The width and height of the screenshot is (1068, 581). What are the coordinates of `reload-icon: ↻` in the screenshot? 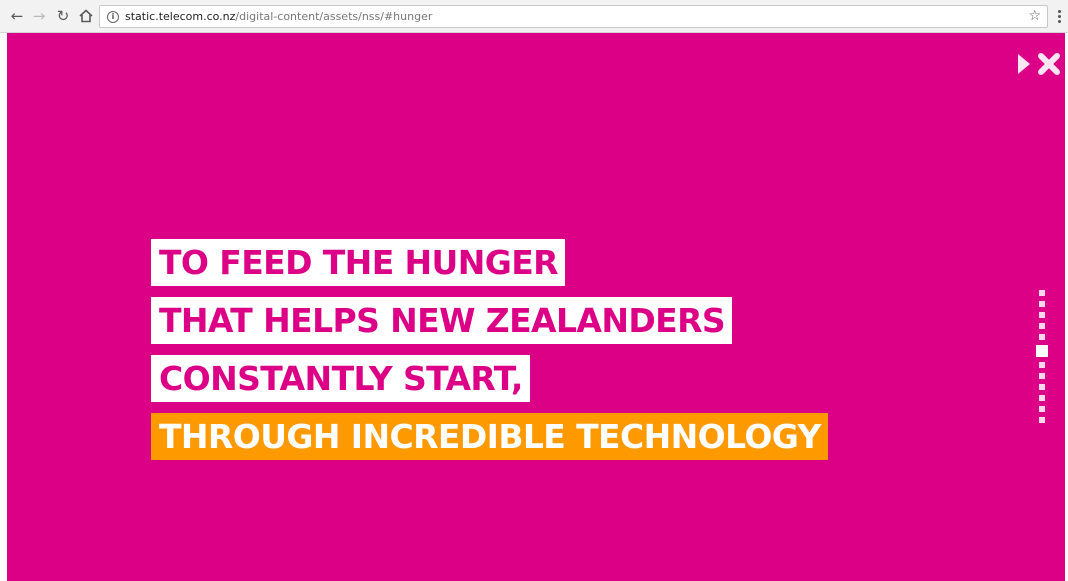 It's located at (63, 16).